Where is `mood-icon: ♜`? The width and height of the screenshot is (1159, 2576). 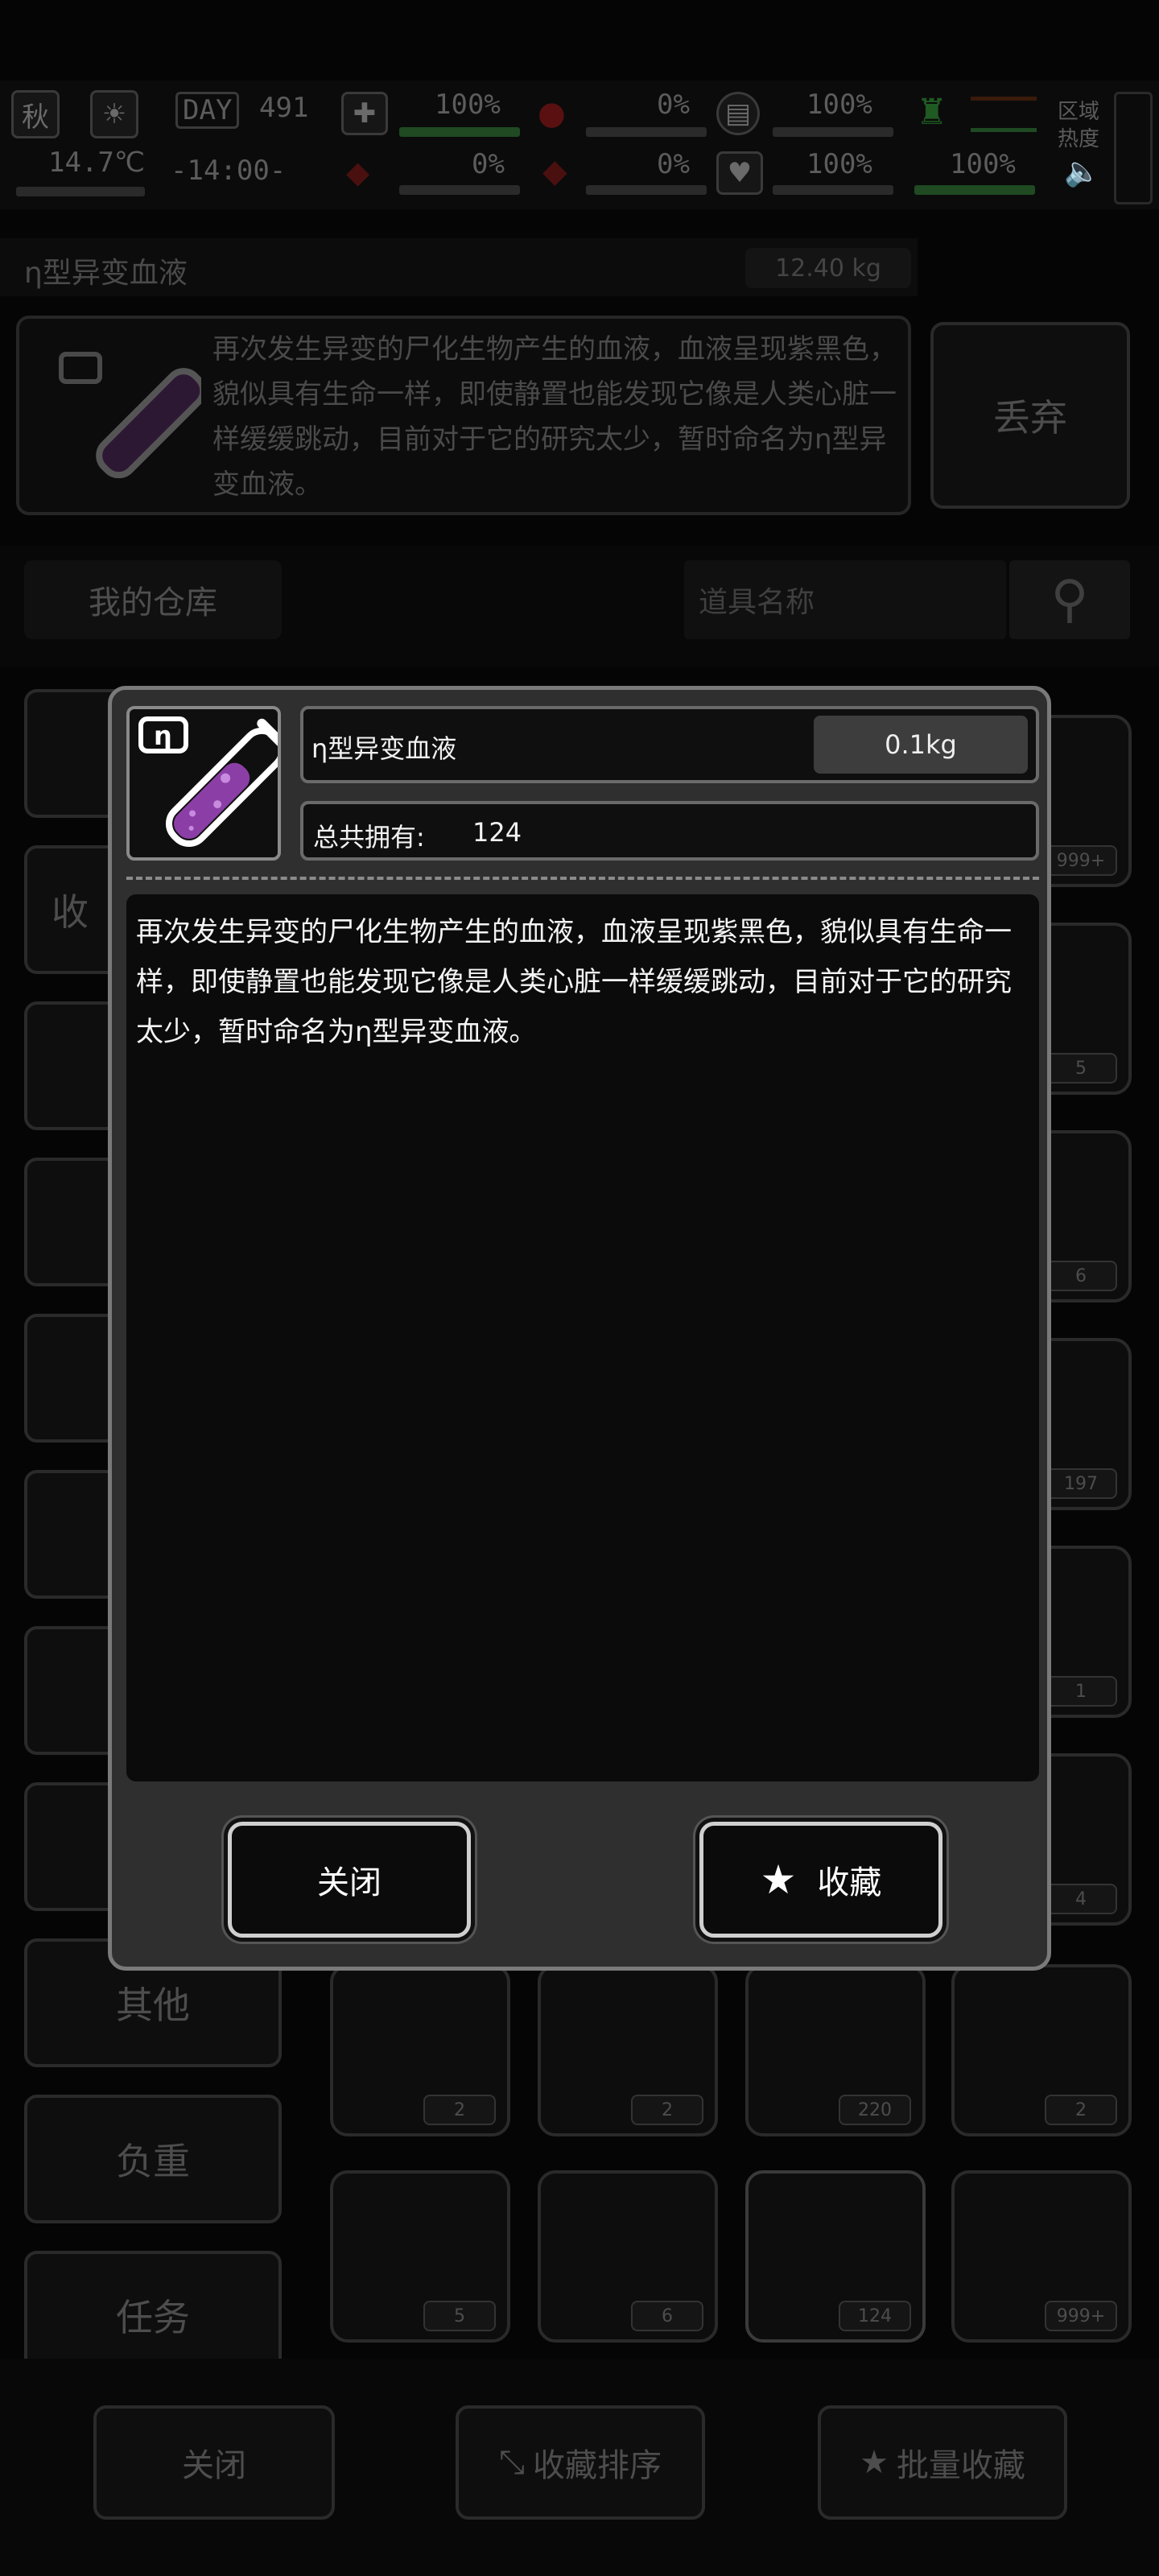
mood-icon: ♜ is located at coordinates (932, 112).